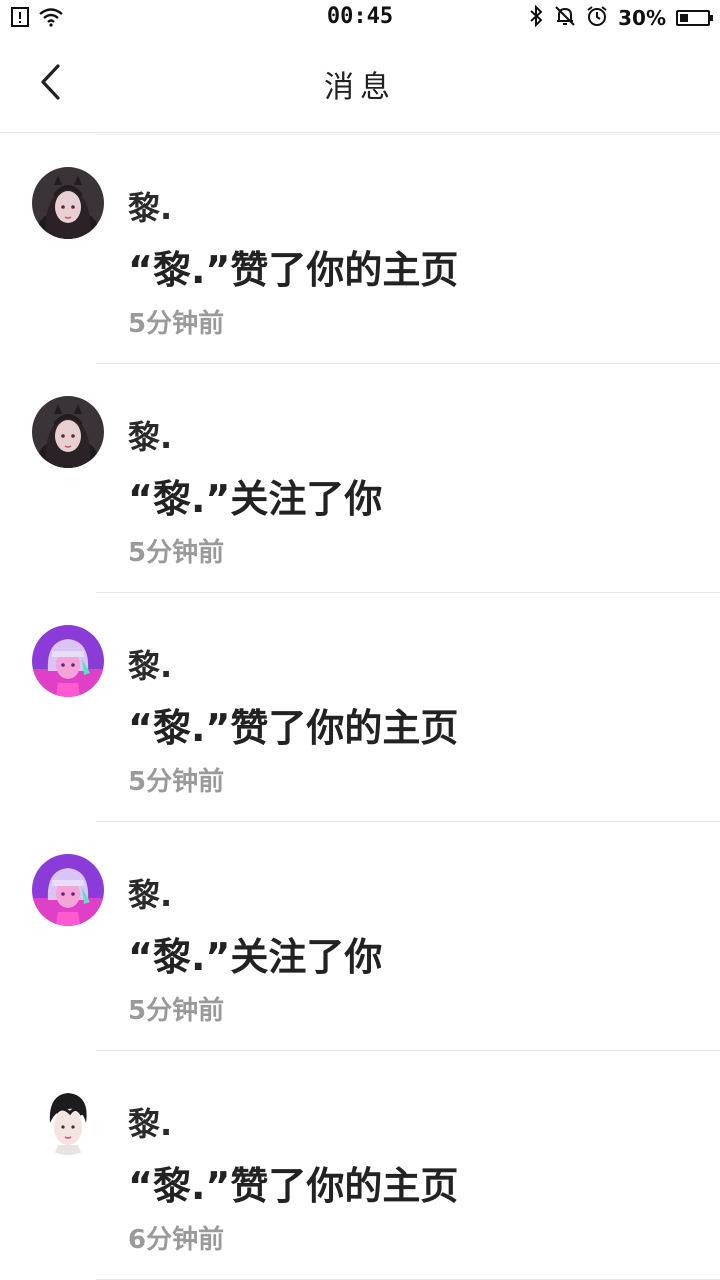  What do you see at coordinates (684, 18) in the screenshot?
I see `battery-fill` at bounding box center [684, 18].